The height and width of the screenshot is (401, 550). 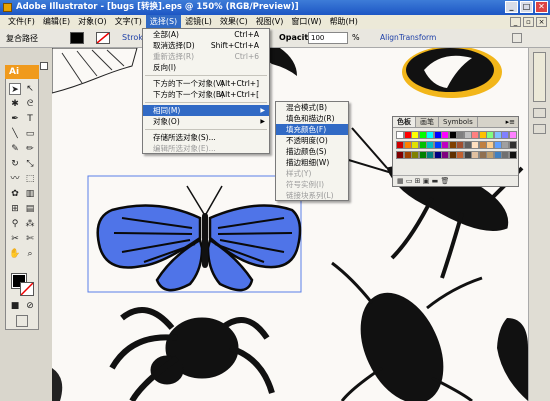 I want to click on paintbrush-tool-icon: ✎, so click(x=15, y=149).